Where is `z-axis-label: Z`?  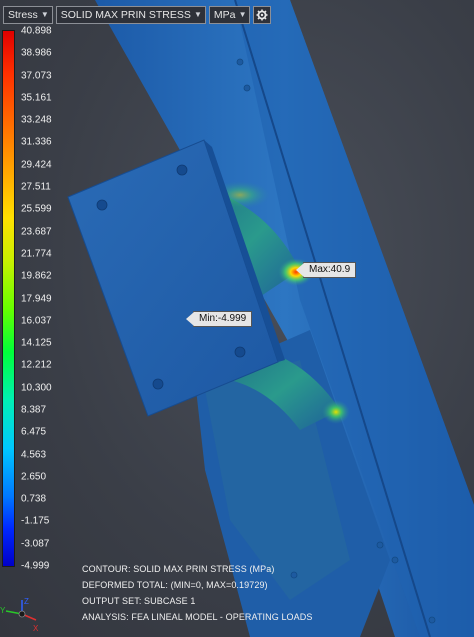 z-axis-label: Z is located at coordinates (26, 601).